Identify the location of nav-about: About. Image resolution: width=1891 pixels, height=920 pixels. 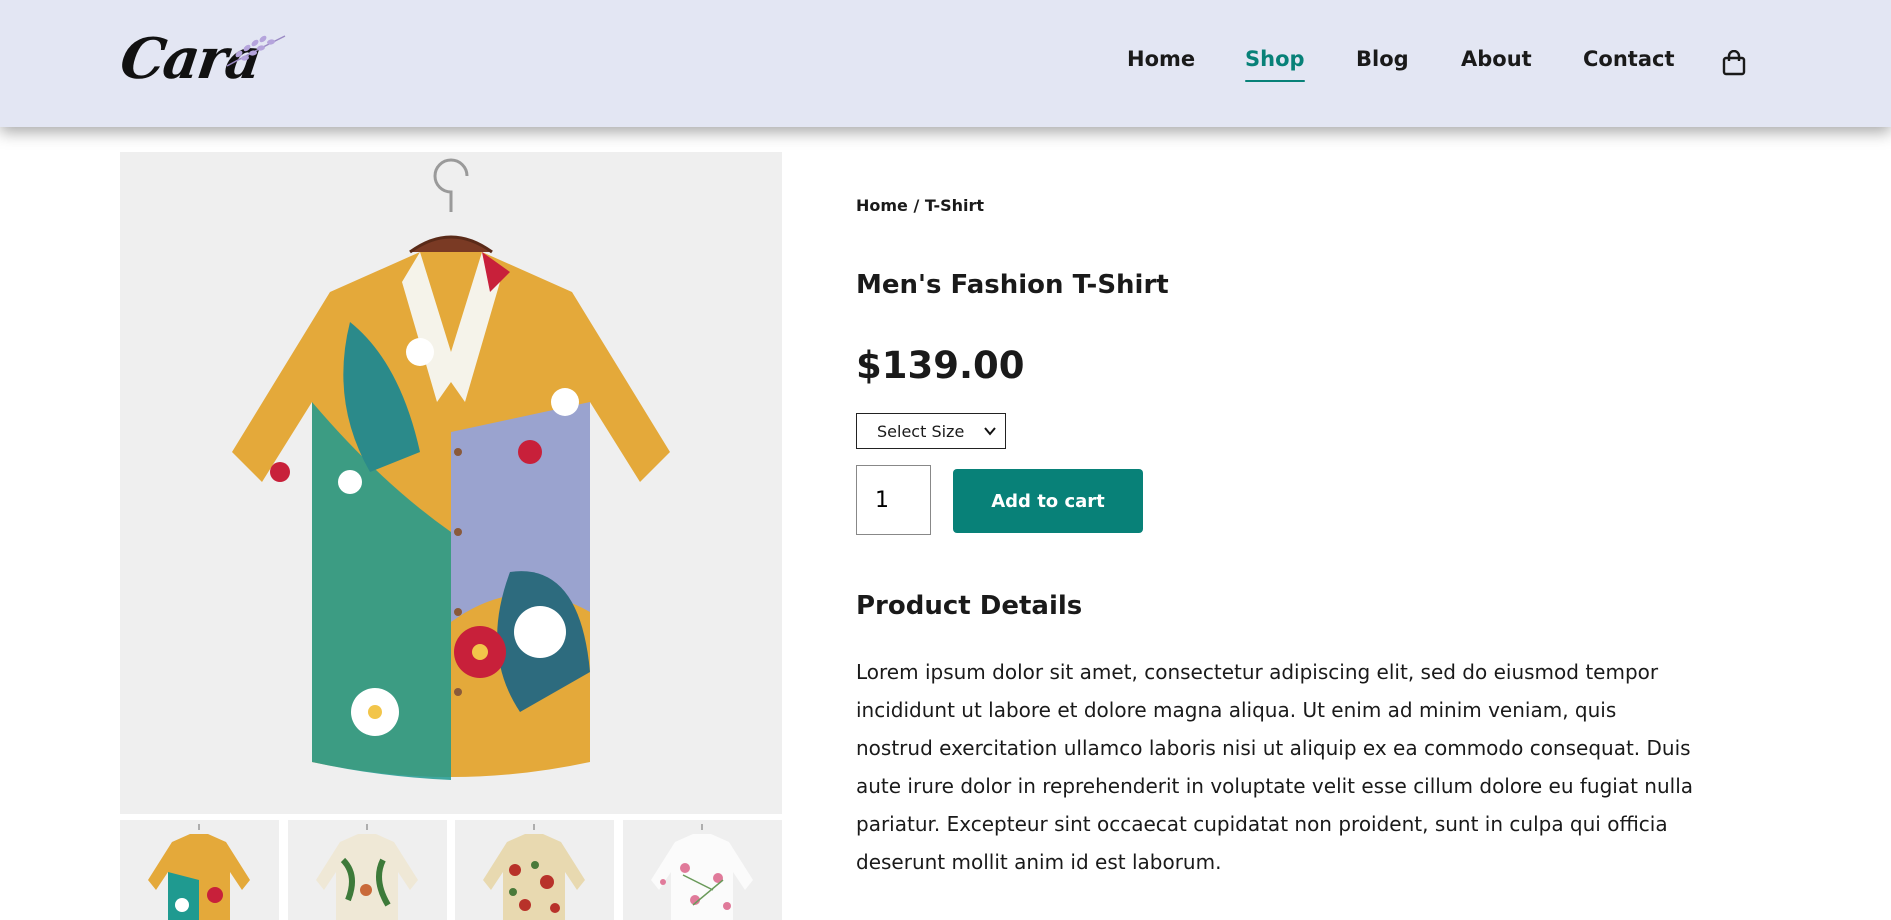
(1496, 59).